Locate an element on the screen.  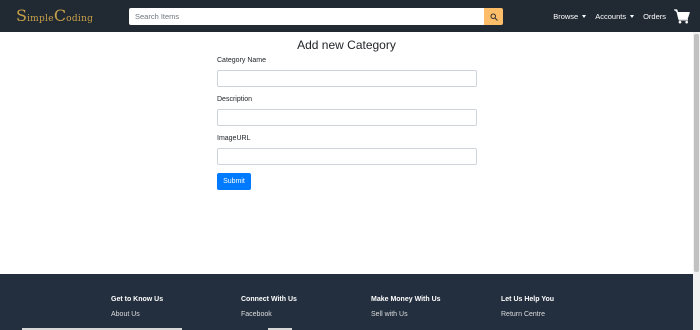
top-navbar: S imple C oding Browse Accounts Orders is located at coordinates (350, 16).